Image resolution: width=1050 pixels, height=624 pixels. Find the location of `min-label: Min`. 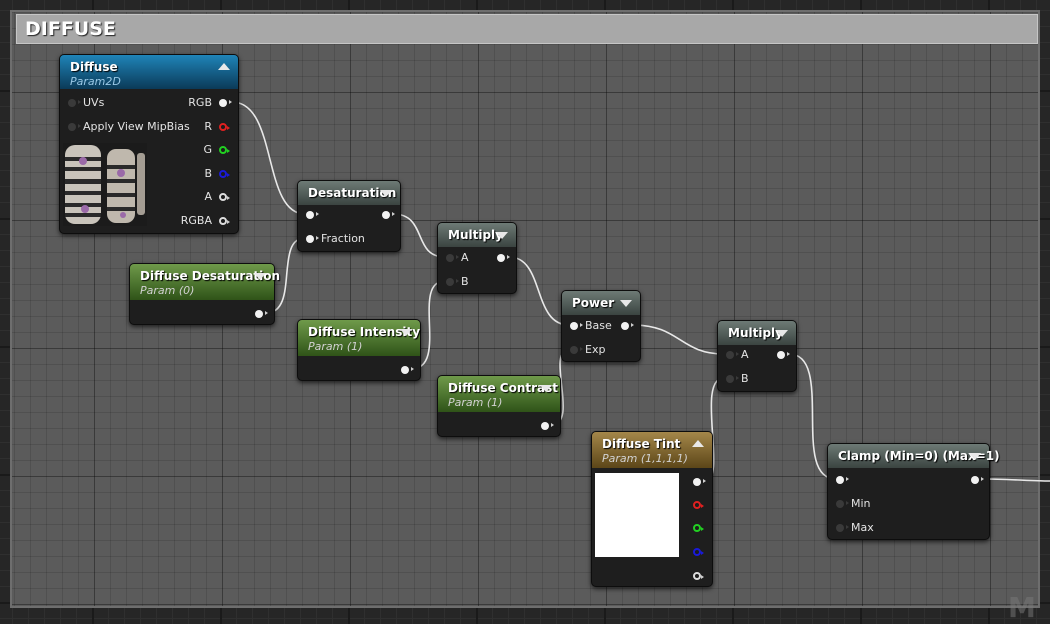

min-label: Min is located at coordinates (861, 503).